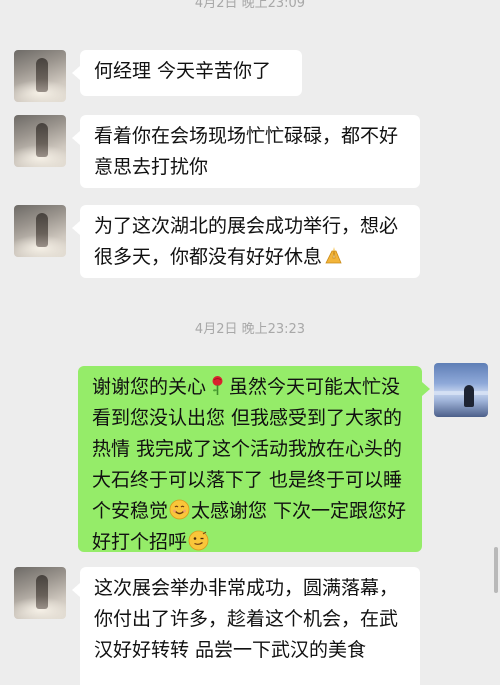 This screenshot has height=685, width=500. I want to click on smiling-face-icon, so click(179, 509).